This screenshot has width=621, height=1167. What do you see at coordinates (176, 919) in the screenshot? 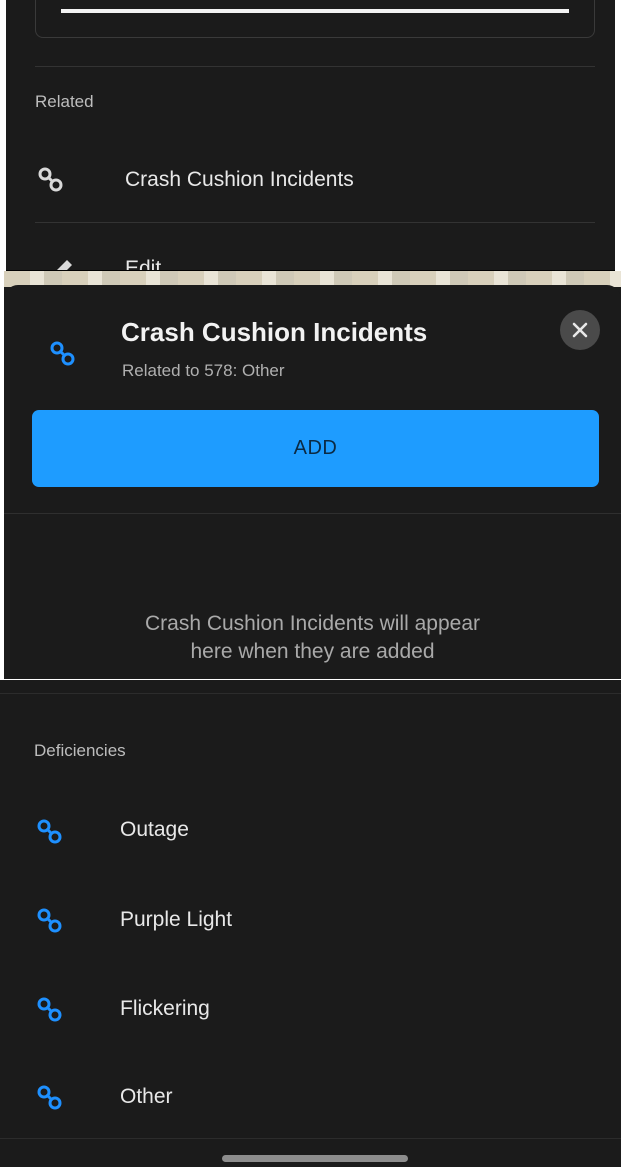
I see `deficiency-item-label: Purple Light` at bounding box center [176, 919].